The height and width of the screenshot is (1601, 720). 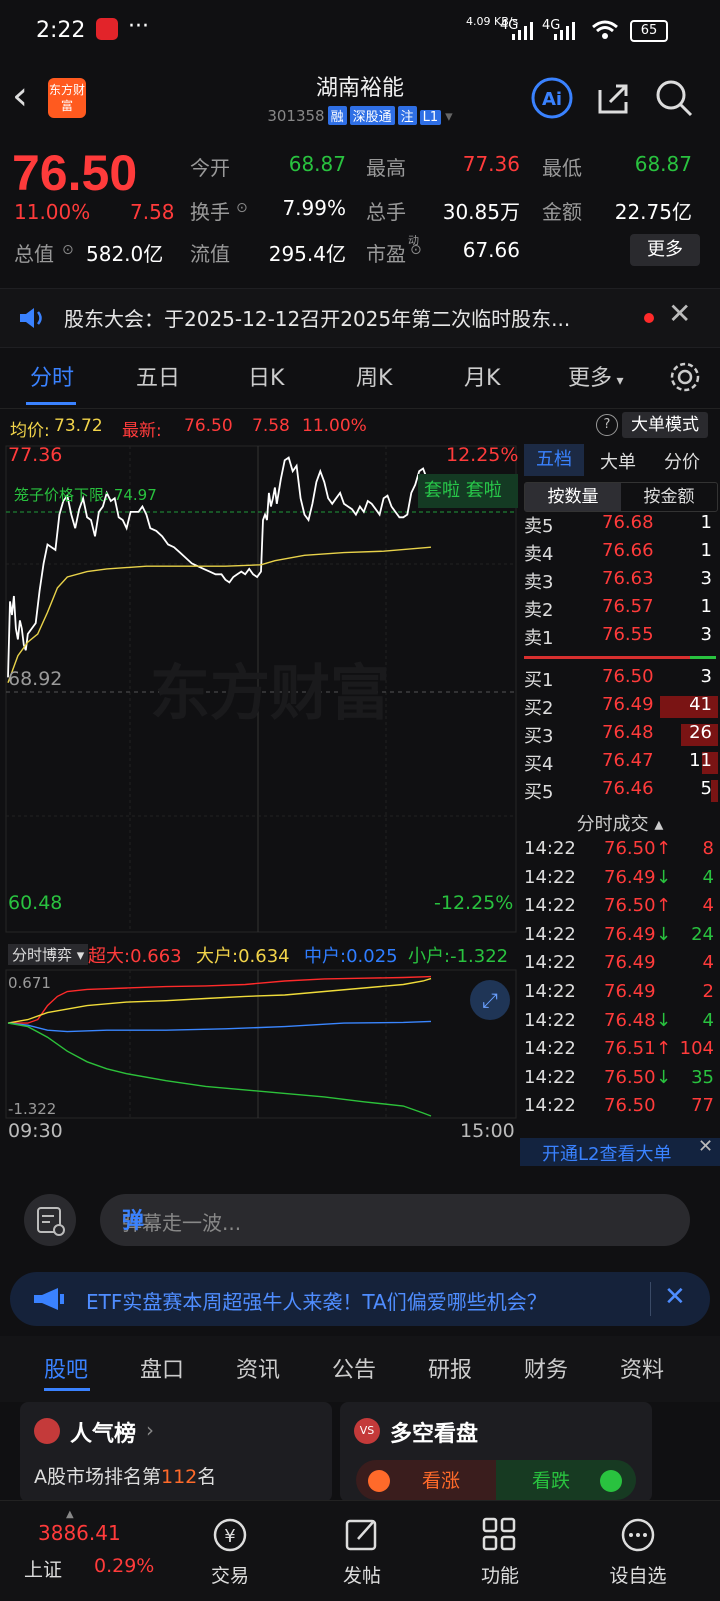 I want to click on more-circle-icon, so click(x=638, y=1535).